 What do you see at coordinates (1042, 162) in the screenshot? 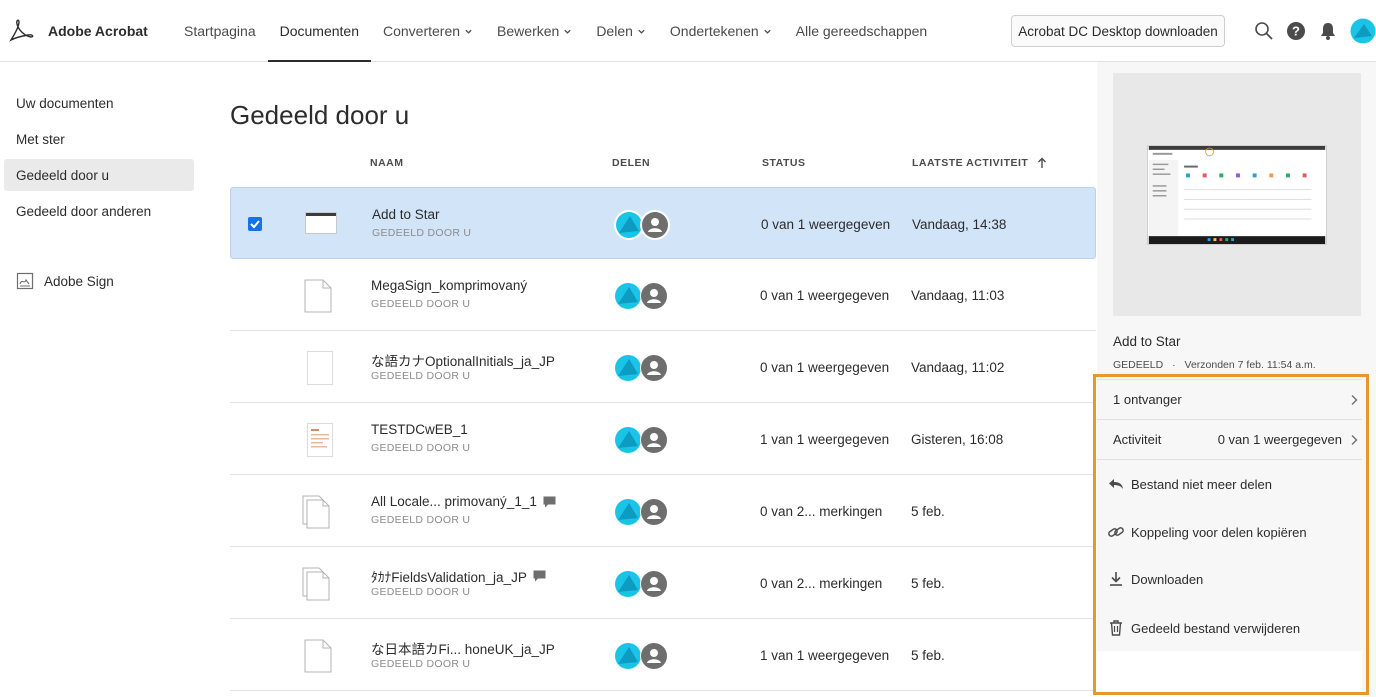
I see `sort-ascending-icon` at bounding box center [1042, 162].